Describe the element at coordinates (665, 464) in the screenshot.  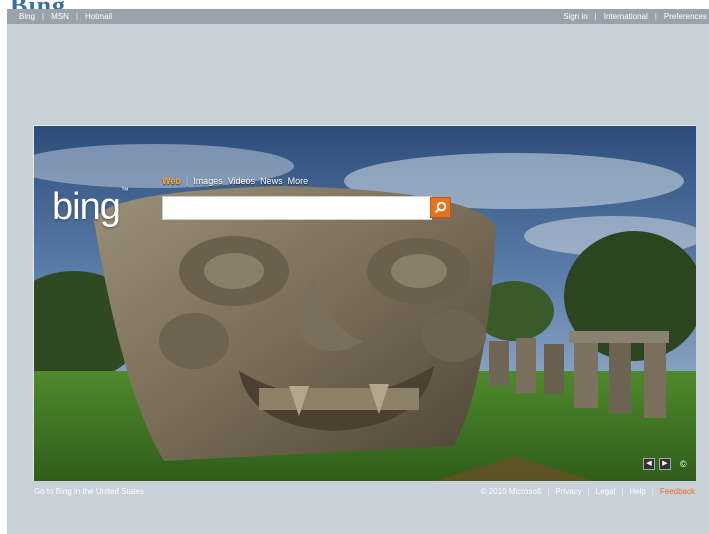
I see `next-arrow-icon: ▶` at that location.